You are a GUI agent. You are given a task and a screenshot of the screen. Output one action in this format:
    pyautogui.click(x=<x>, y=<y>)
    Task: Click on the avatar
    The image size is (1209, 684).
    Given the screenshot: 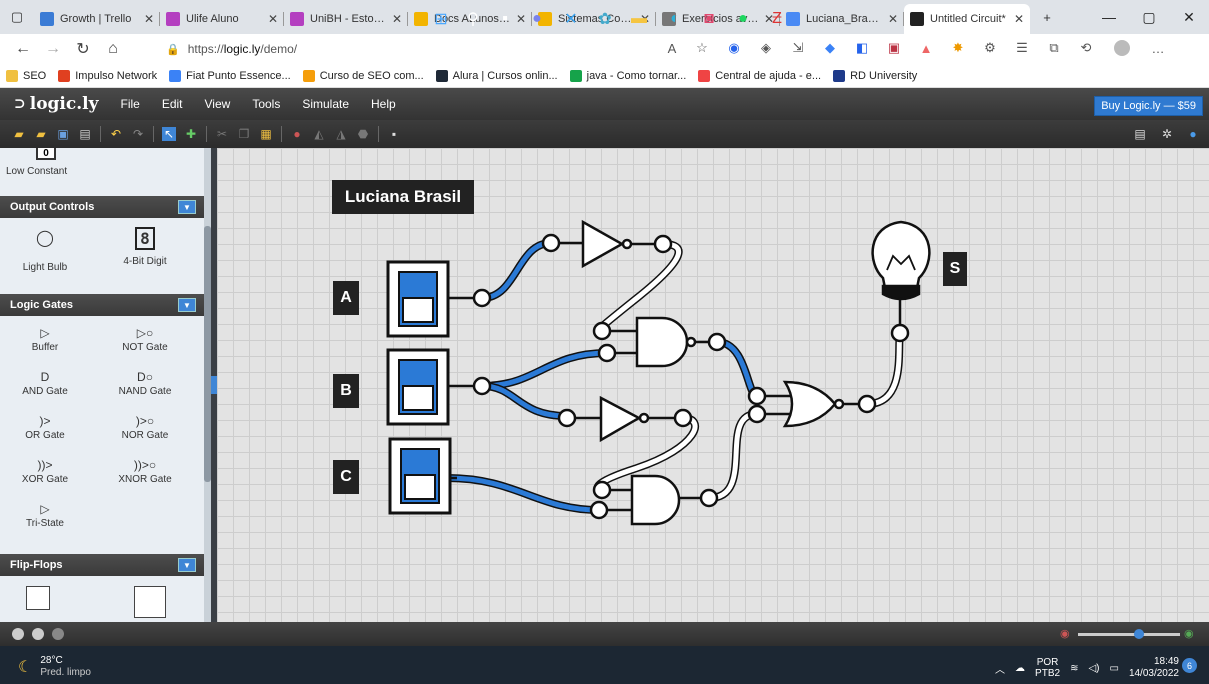 What is the action you would take?
    pyautogui.click(x=1122, y=48)
    